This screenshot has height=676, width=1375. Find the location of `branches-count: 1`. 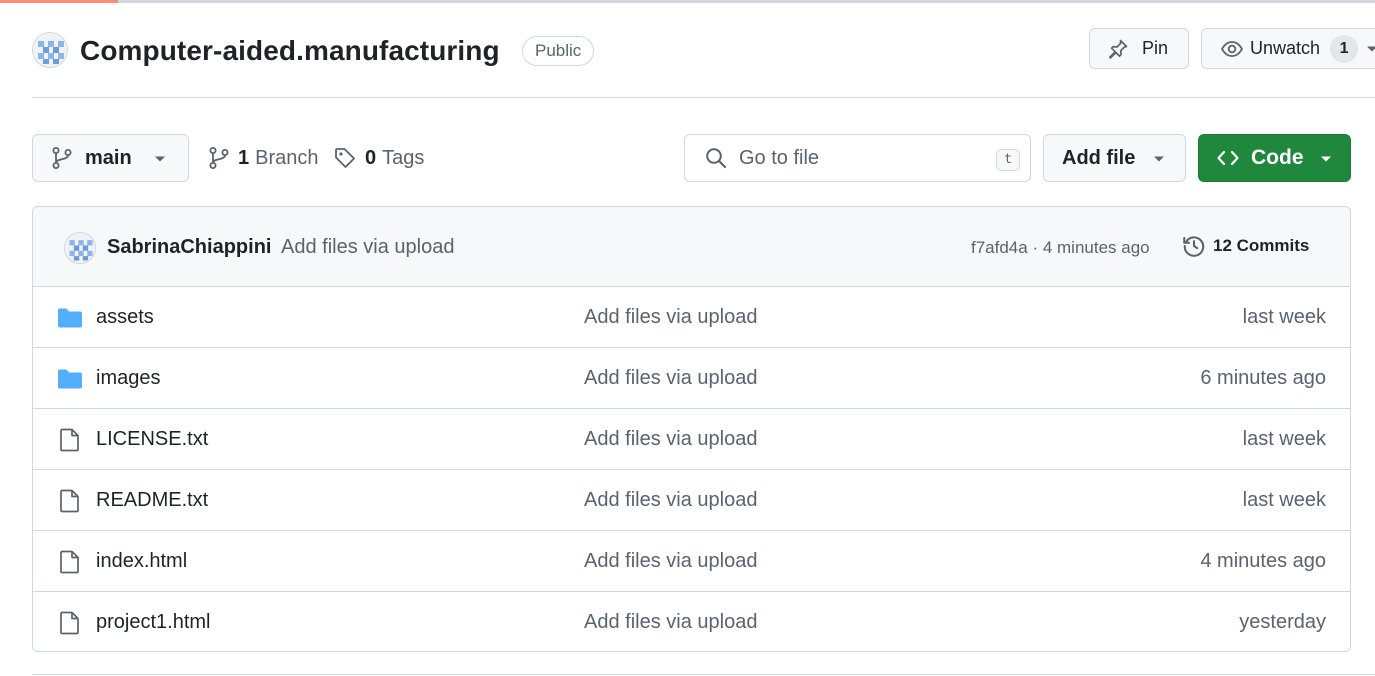

branches-count: 1 is located at coordinates (244, 157).